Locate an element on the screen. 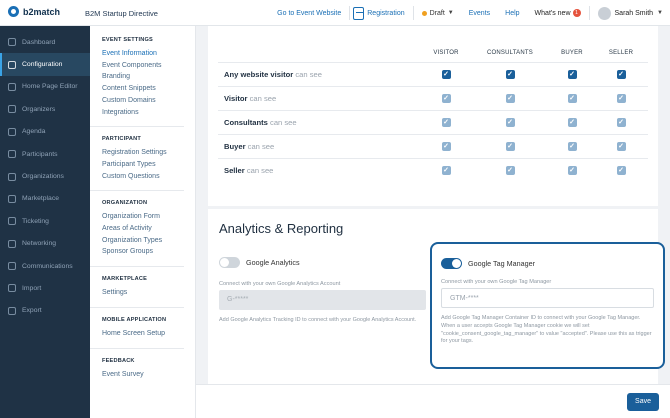  google-tag-manager-toggle is located at coordinates (451, 263).